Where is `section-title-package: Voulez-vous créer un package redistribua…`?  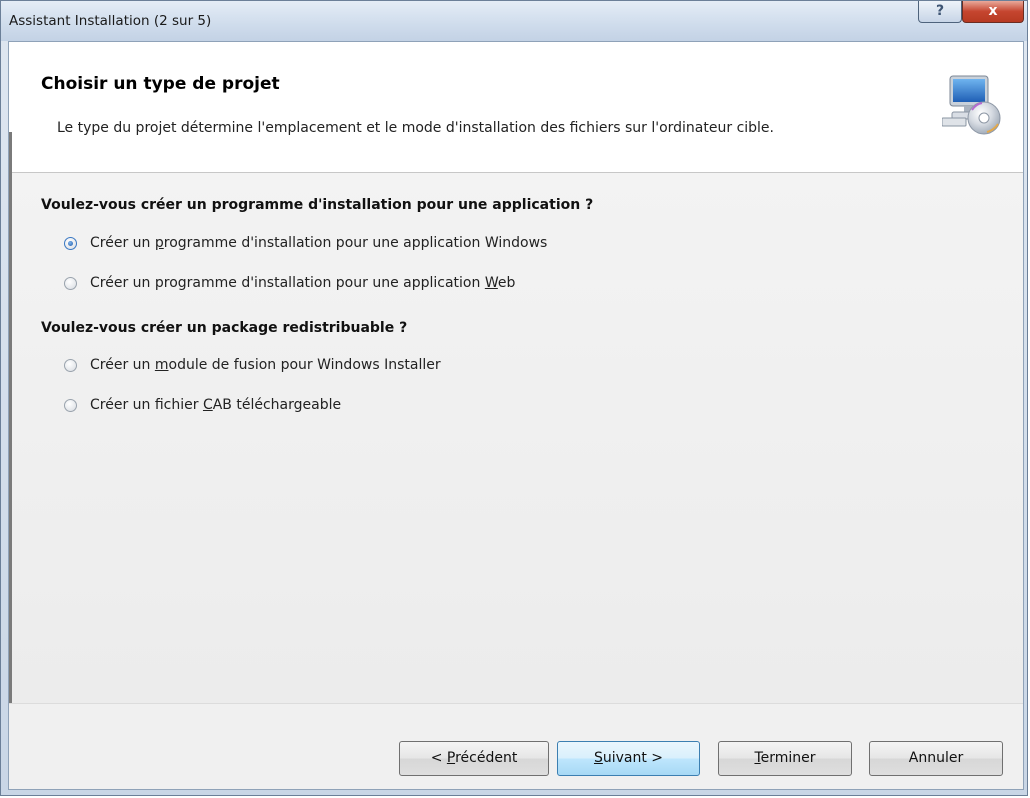
section-title-package: Voulez-vous créer un package redistribua… is located at coordinates (224, 328).